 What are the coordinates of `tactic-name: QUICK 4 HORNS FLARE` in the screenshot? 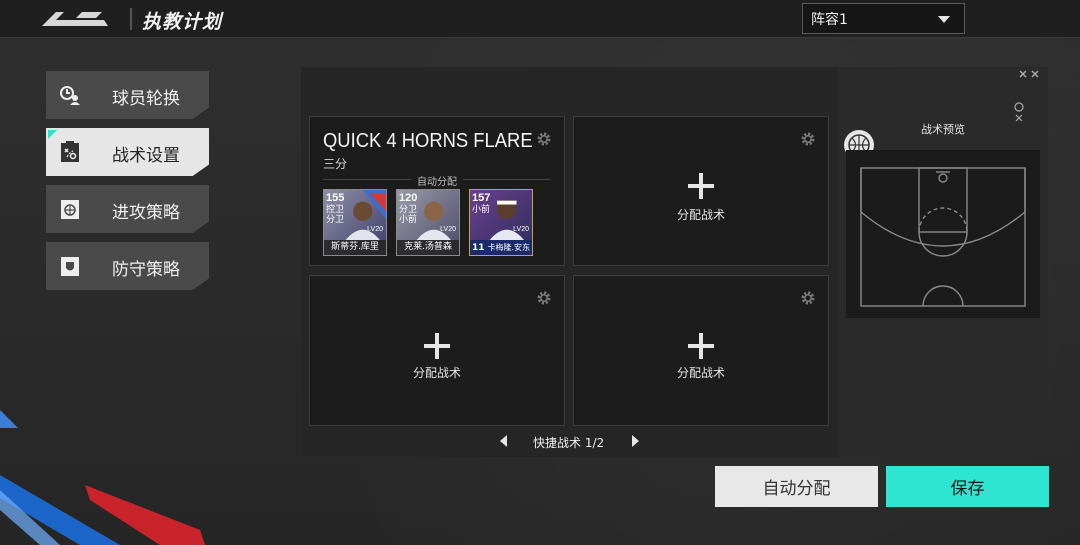 It's located at (428, 141).